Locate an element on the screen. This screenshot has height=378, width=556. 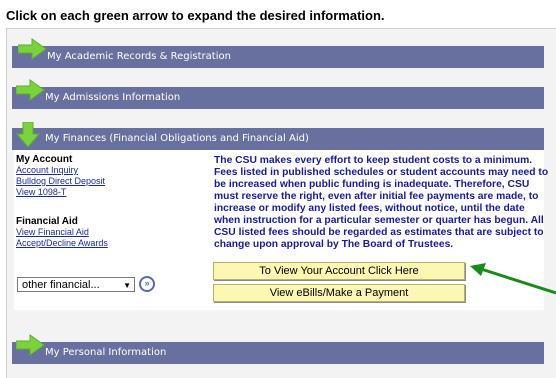
my-account-heading: My Account is located at coordinates (44, 159).